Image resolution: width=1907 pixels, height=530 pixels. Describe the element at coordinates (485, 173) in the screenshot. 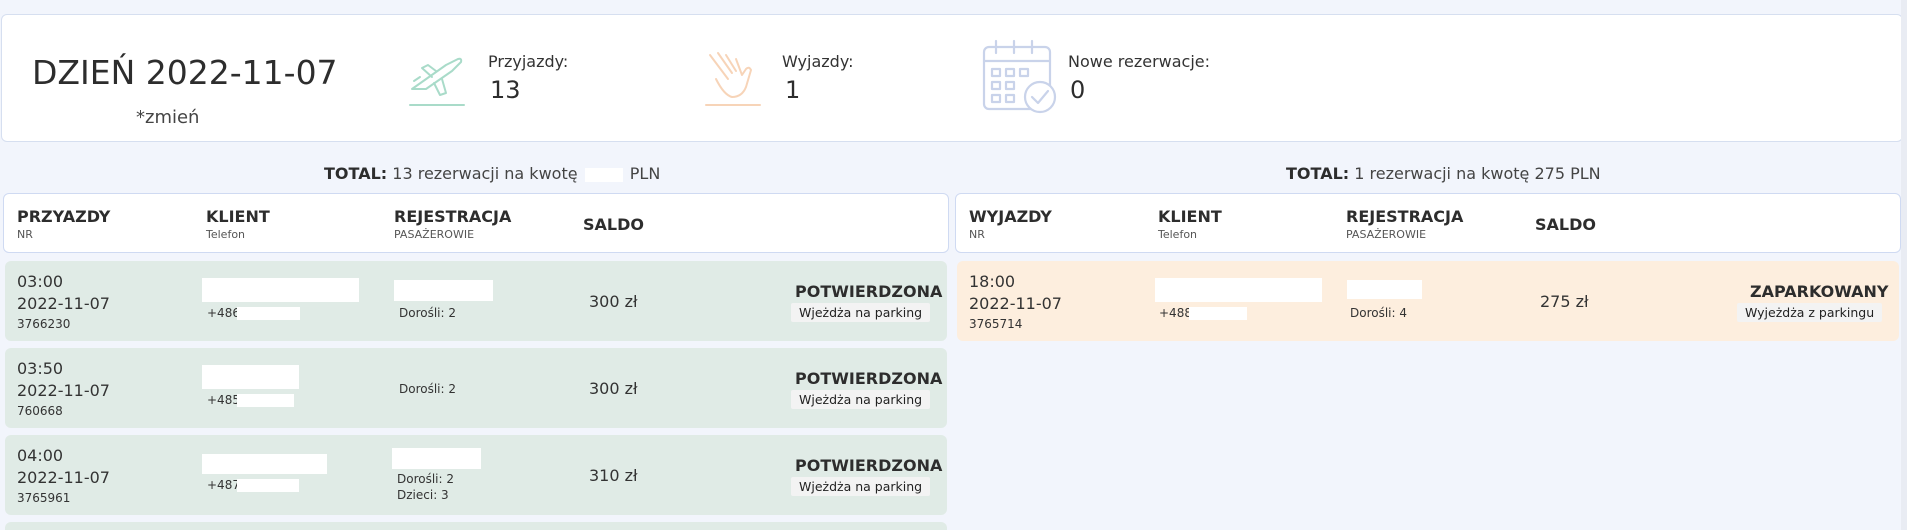

I see `arrivals-total-text: 13 rezerwacji na kwotę` at that location.